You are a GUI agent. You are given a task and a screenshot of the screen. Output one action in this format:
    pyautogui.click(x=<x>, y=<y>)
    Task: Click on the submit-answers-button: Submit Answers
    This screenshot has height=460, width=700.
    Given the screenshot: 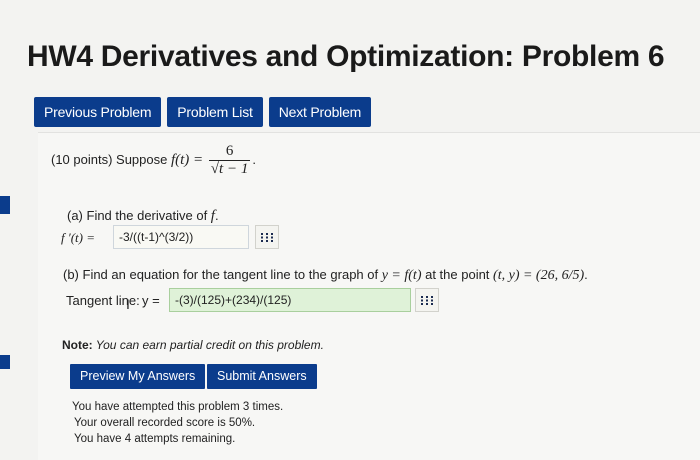 What is the action you would take?
    pyautogui.click(x=262, y=376)
    